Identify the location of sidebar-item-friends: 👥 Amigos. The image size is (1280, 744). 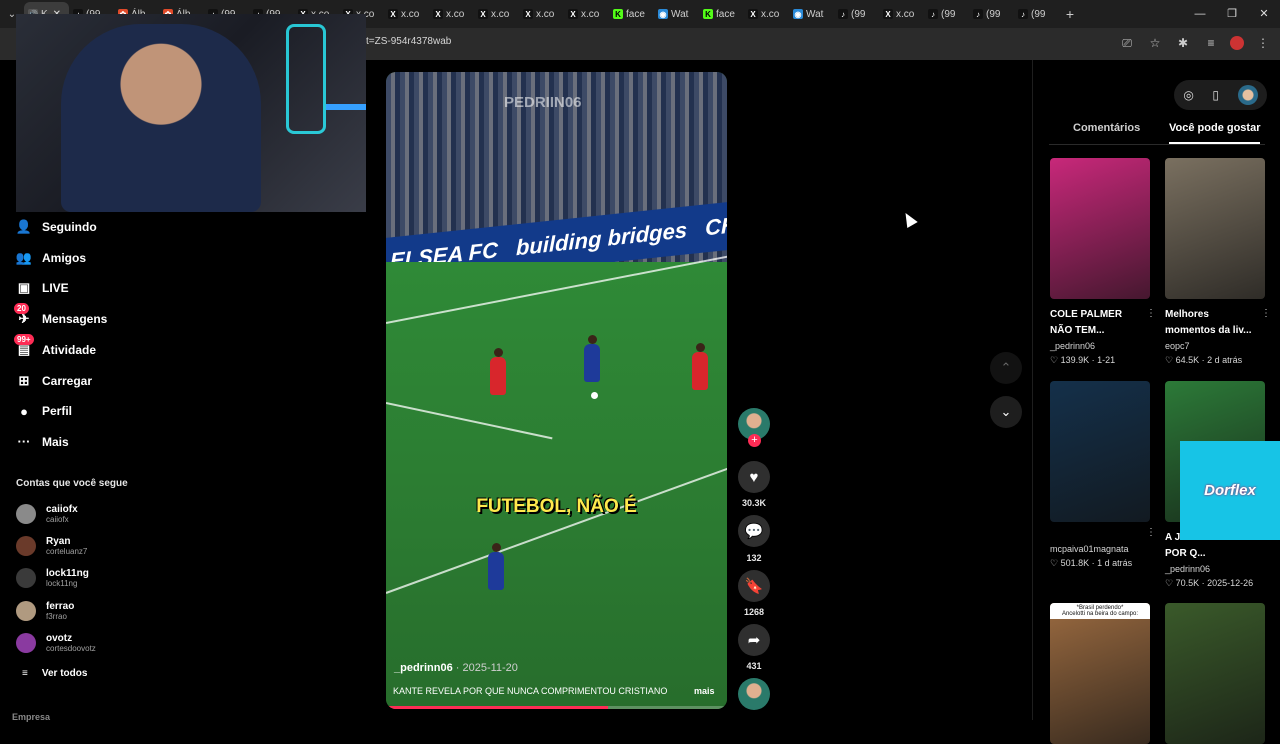
(51, 258).